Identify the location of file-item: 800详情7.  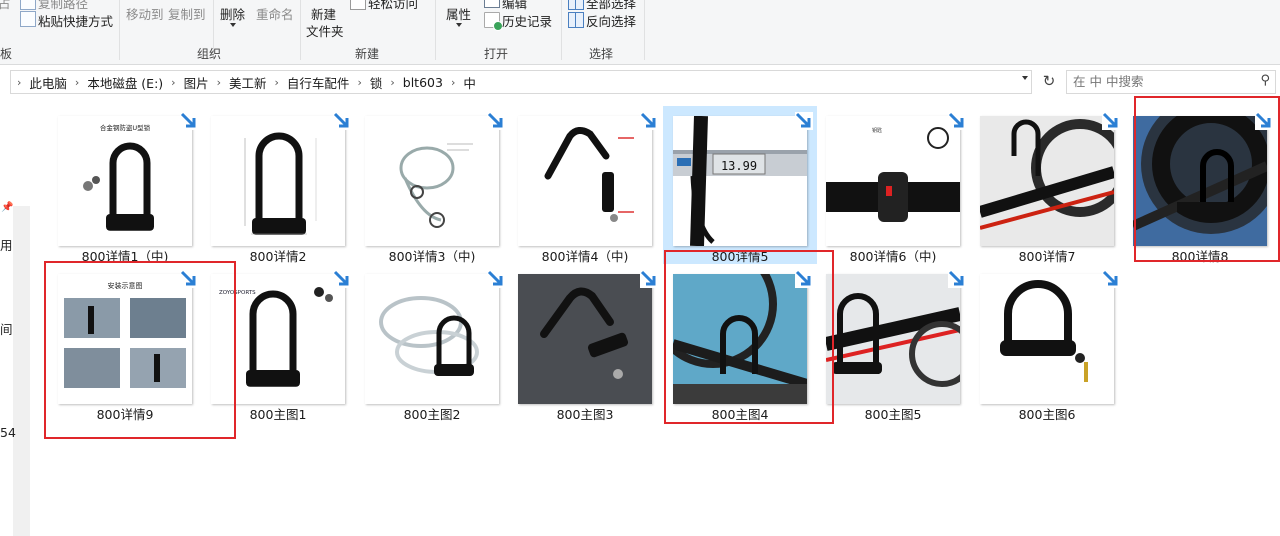
(1047, 185).